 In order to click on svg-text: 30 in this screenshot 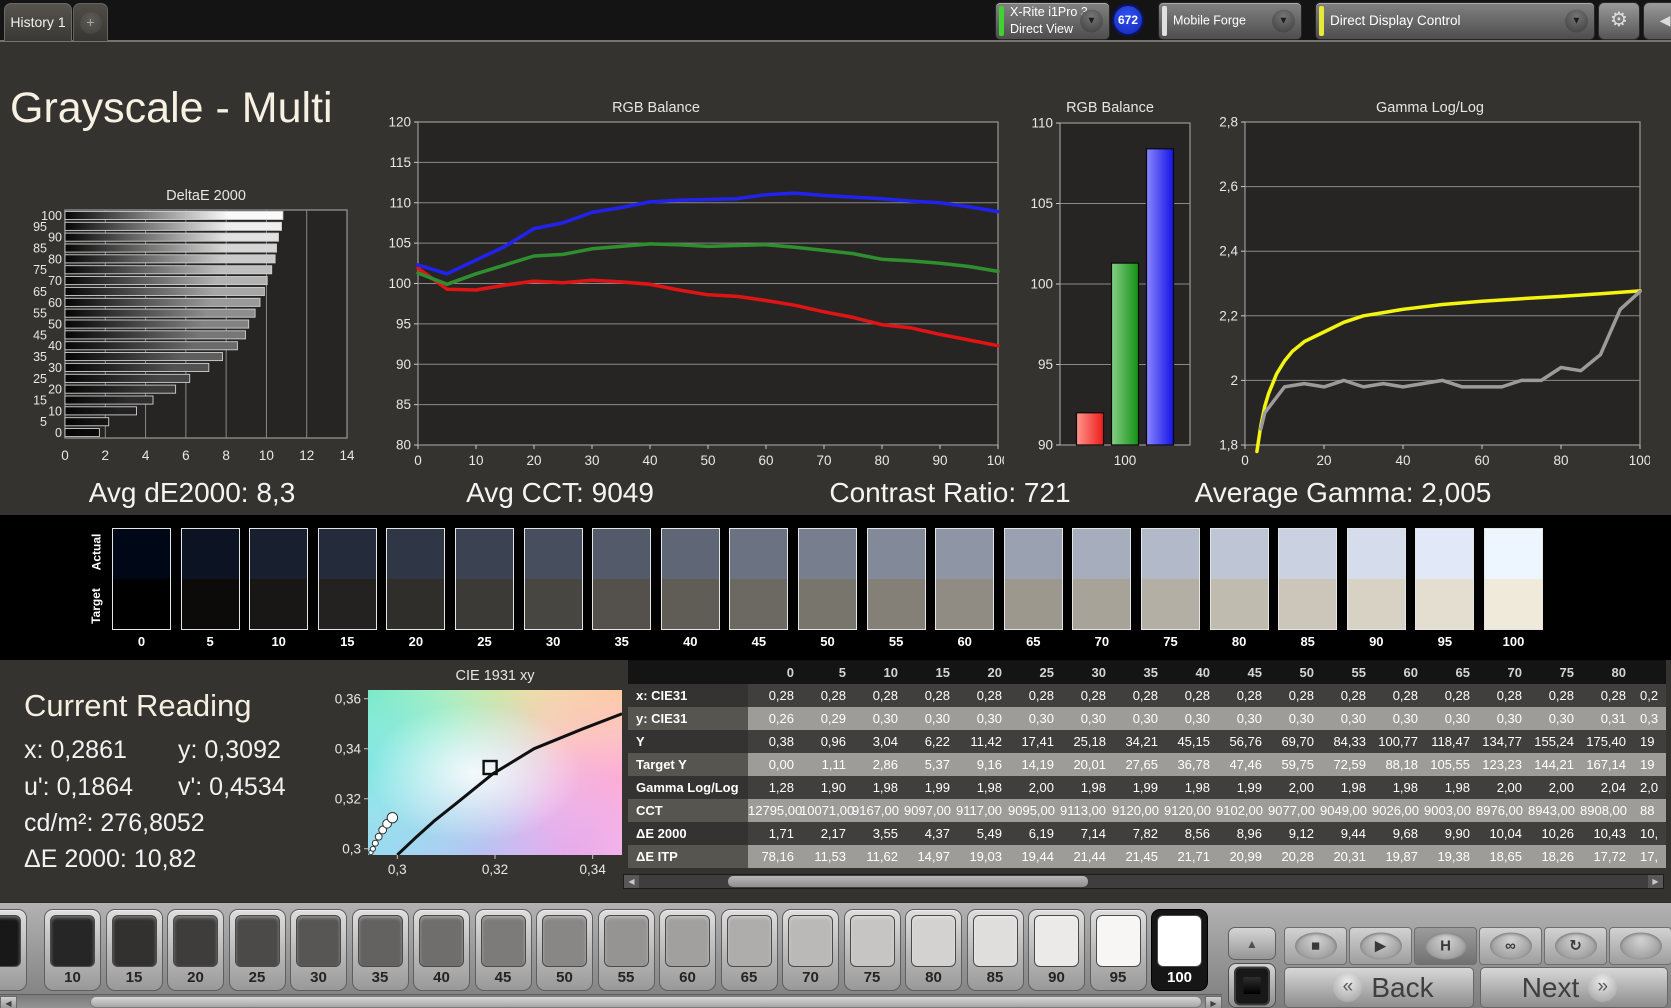, I will do `click(591, 460)`.